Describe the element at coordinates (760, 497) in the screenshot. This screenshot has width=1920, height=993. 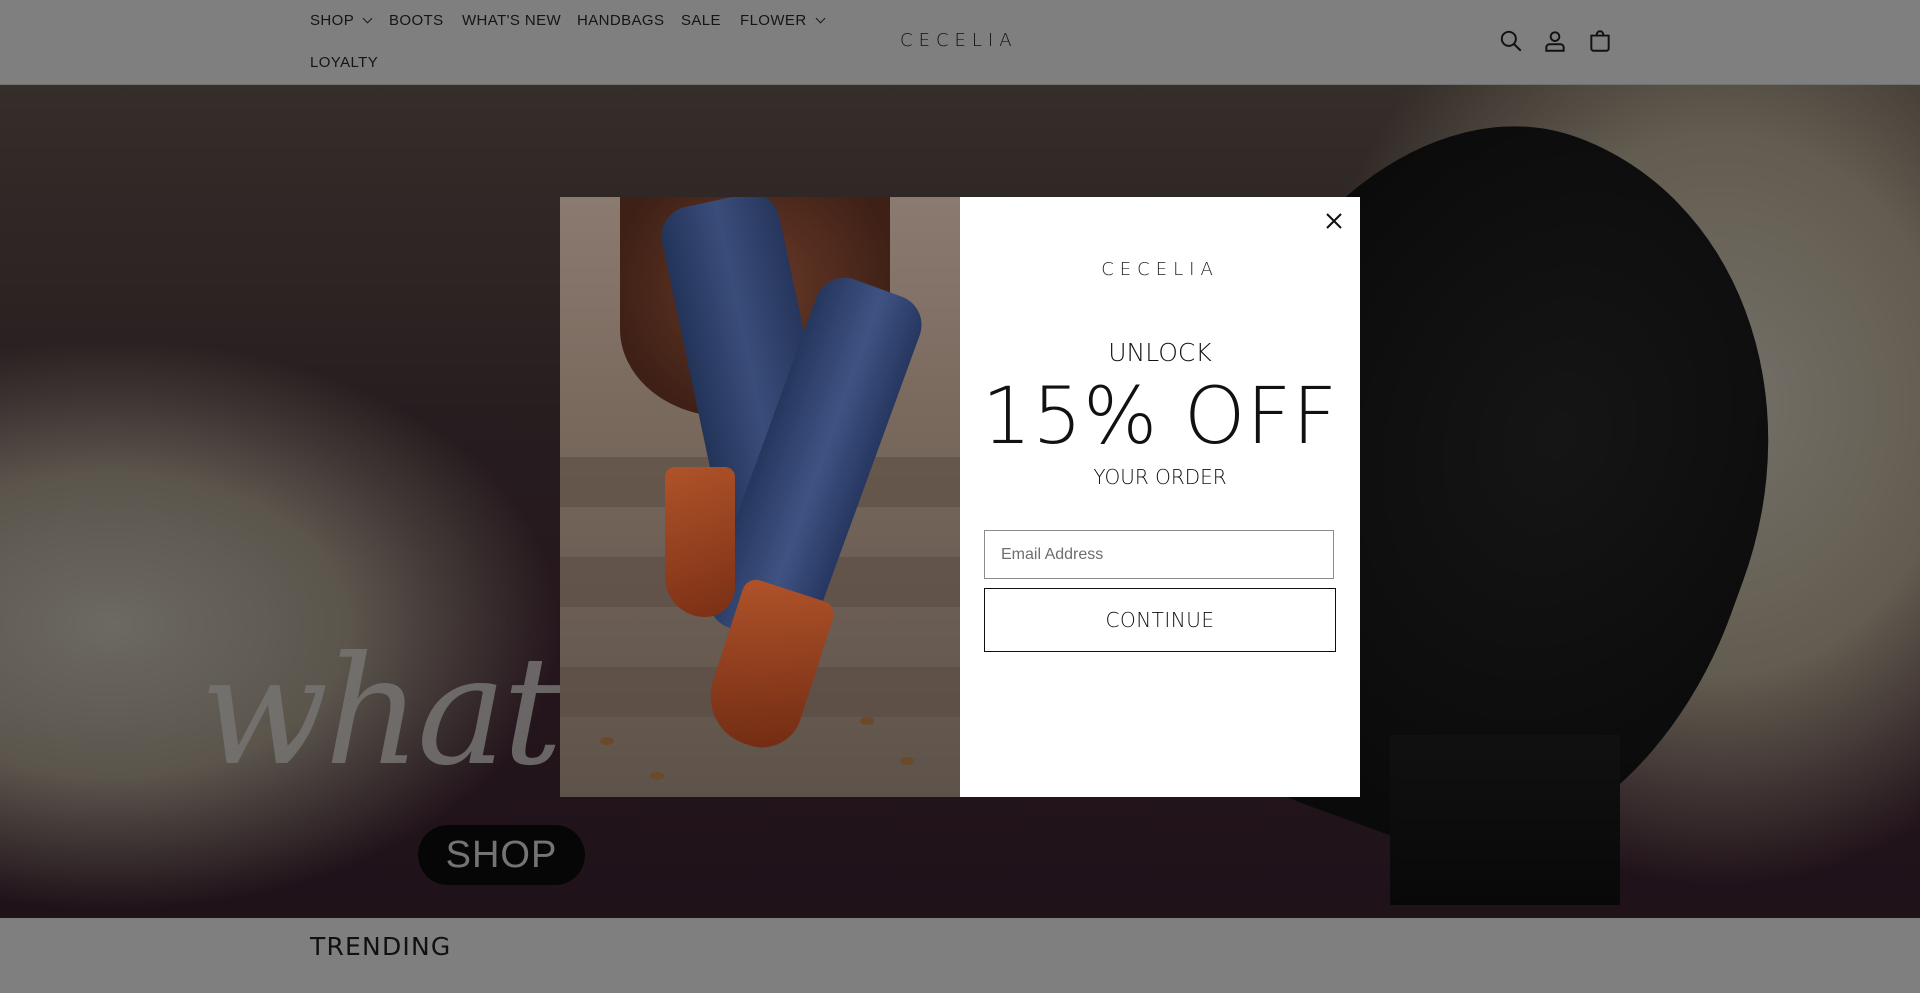
I see `popup-image` at that location.